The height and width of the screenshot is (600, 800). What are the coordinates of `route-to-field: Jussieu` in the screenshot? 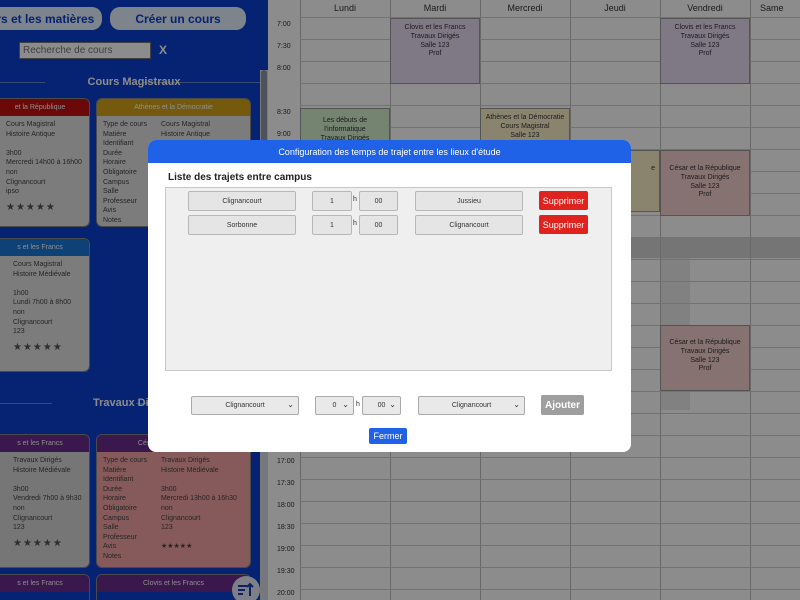 It's located at (469, 201).